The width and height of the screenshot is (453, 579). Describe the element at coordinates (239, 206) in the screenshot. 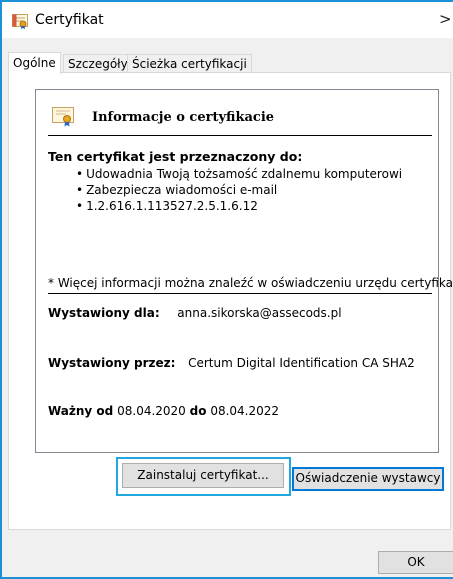

I see `list-item: 1.2.616.1.113527.2.5.1.6.12` at that location.